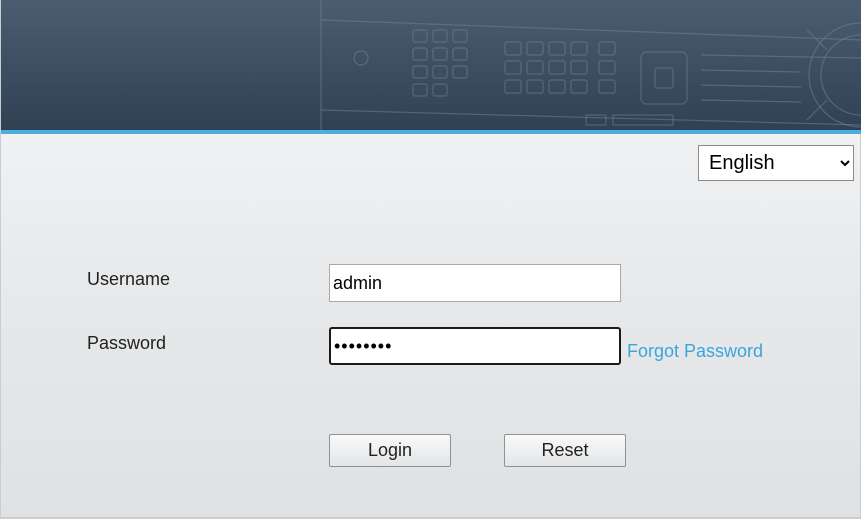 The width and height of the screenshot is (861, 519). I want to click on username-label: Username, so click(129, 279).